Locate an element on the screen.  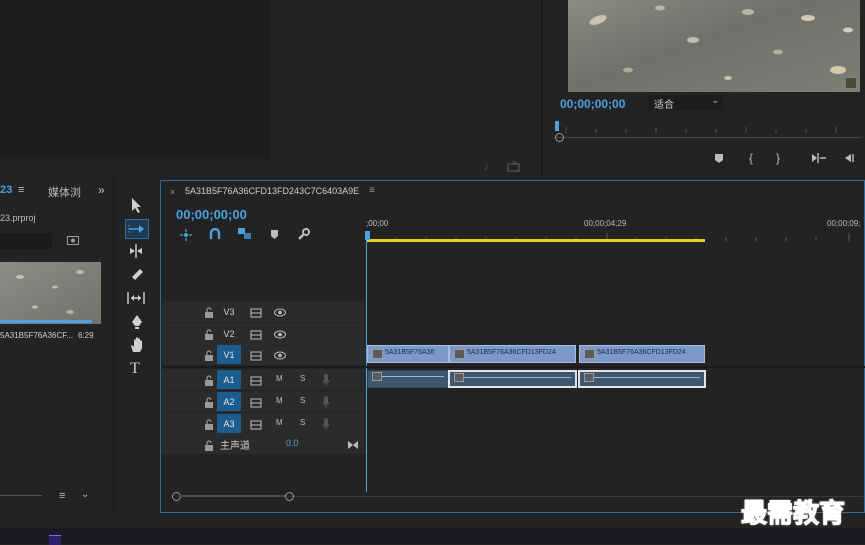
program-playhead is located at coordinates (557, 126).